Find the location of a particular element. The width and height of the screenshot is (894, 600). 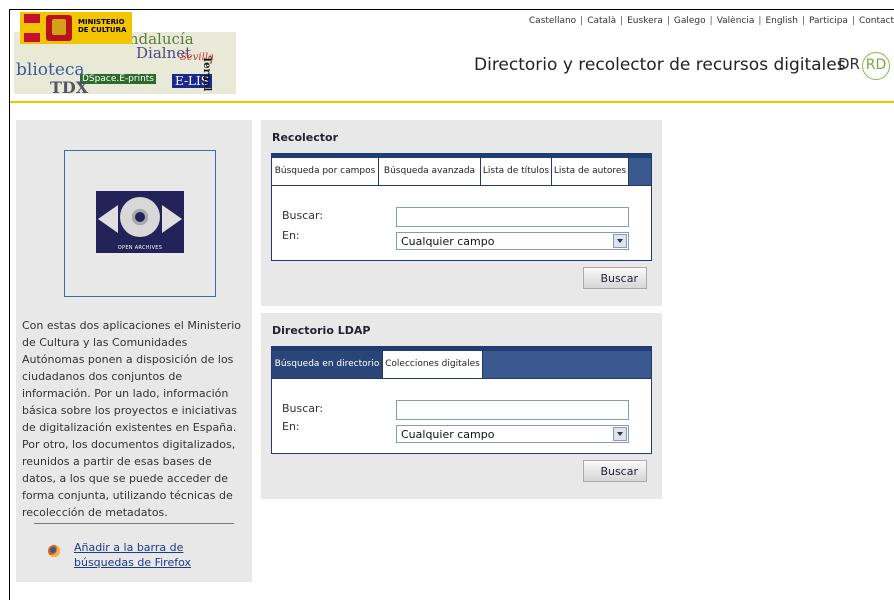

ministerio-line1: MINISTERIO is located at coordinates (101, 22).